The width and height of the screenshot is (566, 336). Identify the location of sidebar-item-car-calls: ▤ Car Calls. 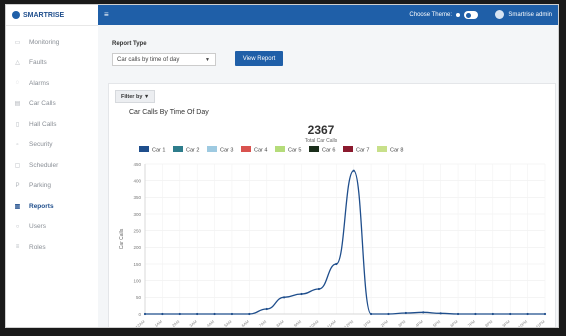
(52, 104).